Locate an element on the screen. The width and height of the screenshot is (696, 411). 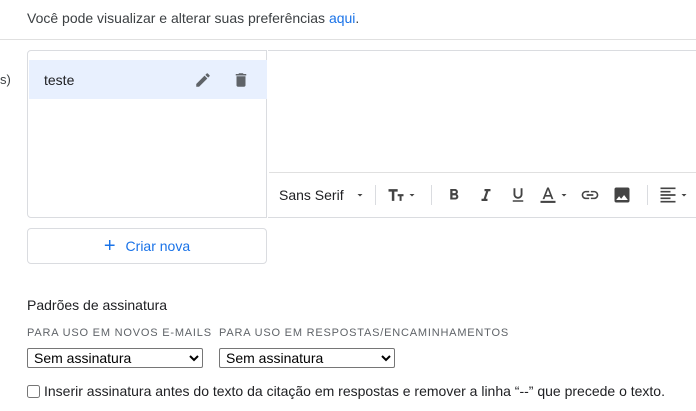
text-color-button is located at coordinates (554, 195).